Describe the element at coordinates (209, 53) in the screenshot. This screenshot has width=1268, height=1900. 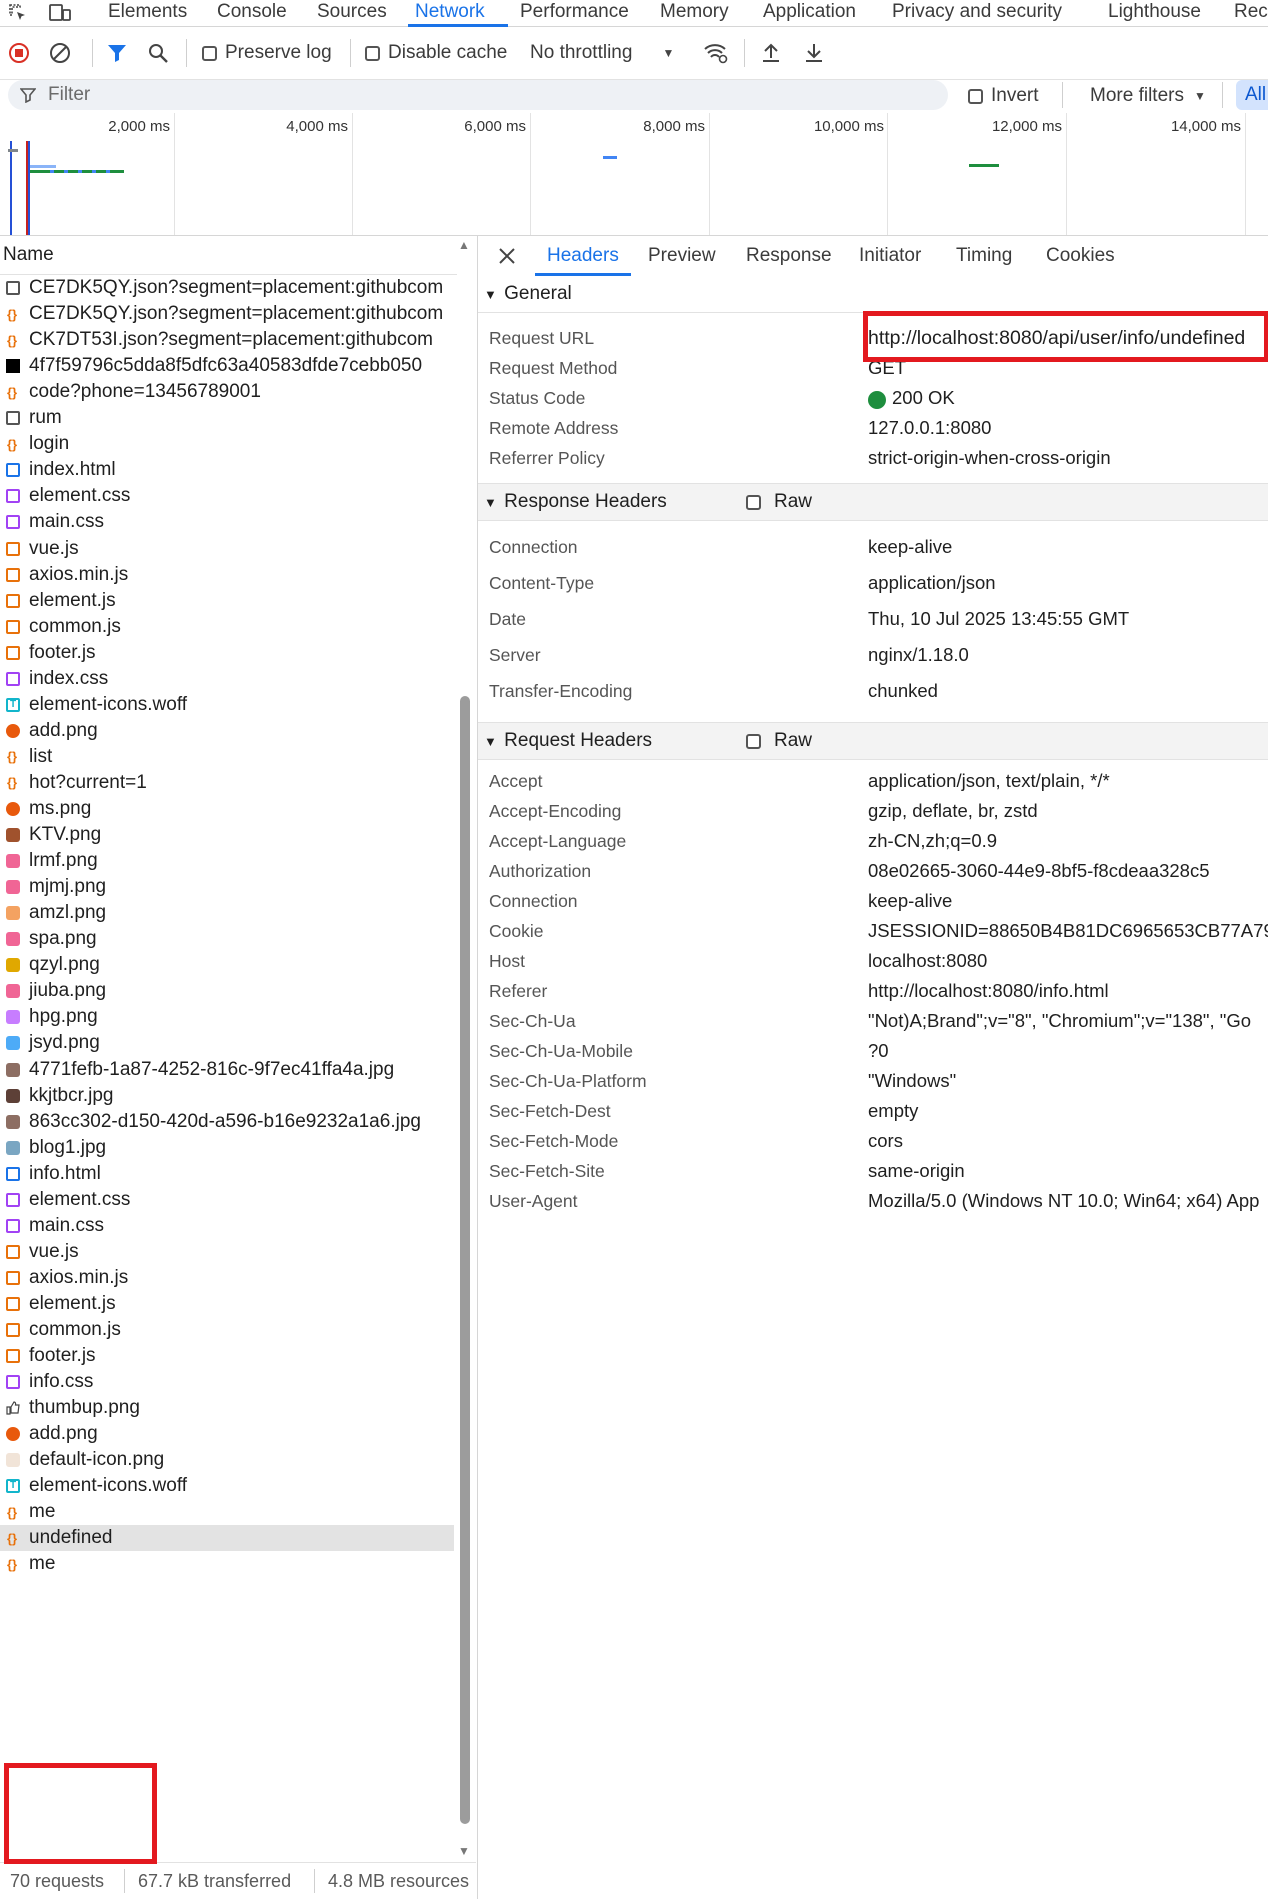
I see `preserve-log-box` at that location.